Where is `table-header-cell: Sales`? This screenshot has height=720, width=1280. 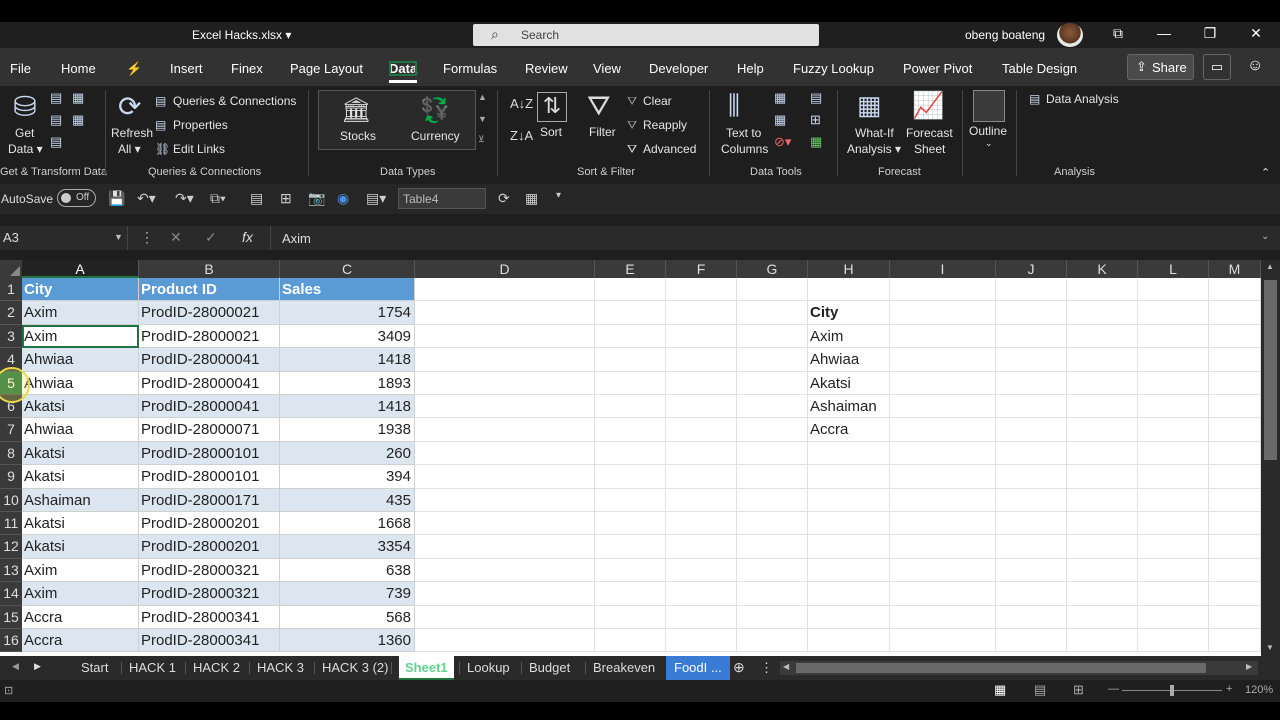
table-header-cell: Sales is located at coordinates (347, 290).